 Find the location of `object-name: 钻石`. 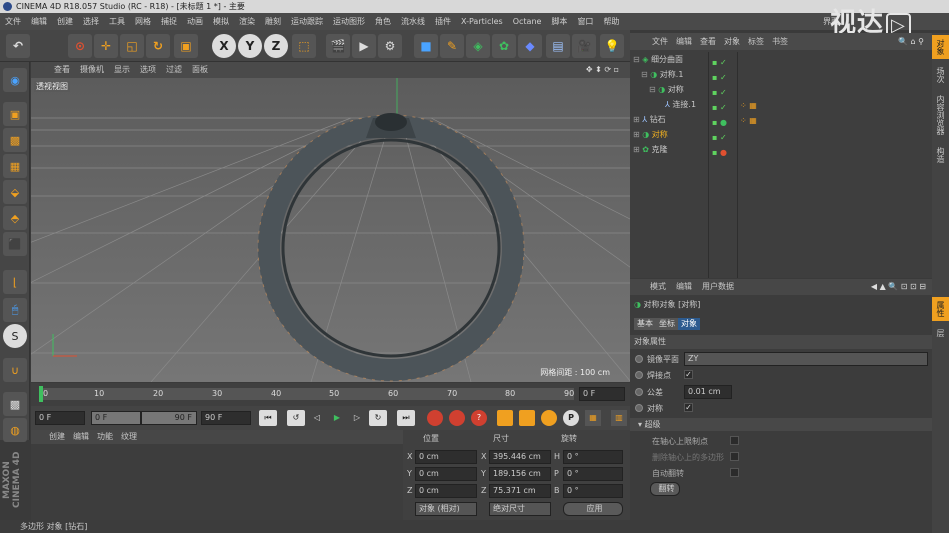

object-name: 钻石 is located at coordinates (658, 119).